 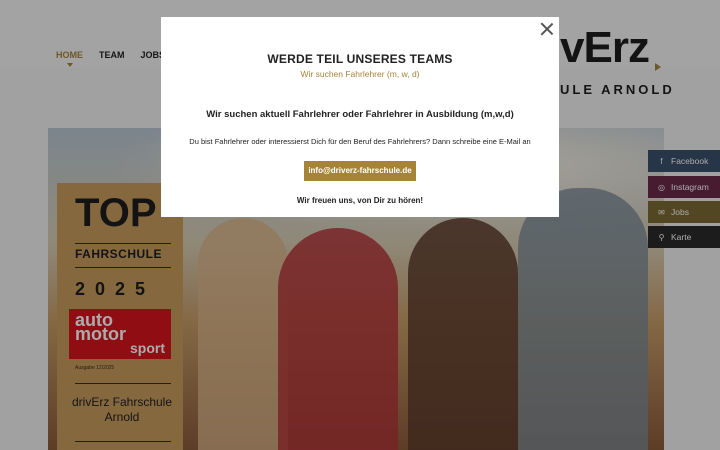 What do you see at coordinates (360, 200) in the screenshot?
I see `modal-thanks: Wir freuen uns, von Dir zu hören!` at bounding box center [360, 200].